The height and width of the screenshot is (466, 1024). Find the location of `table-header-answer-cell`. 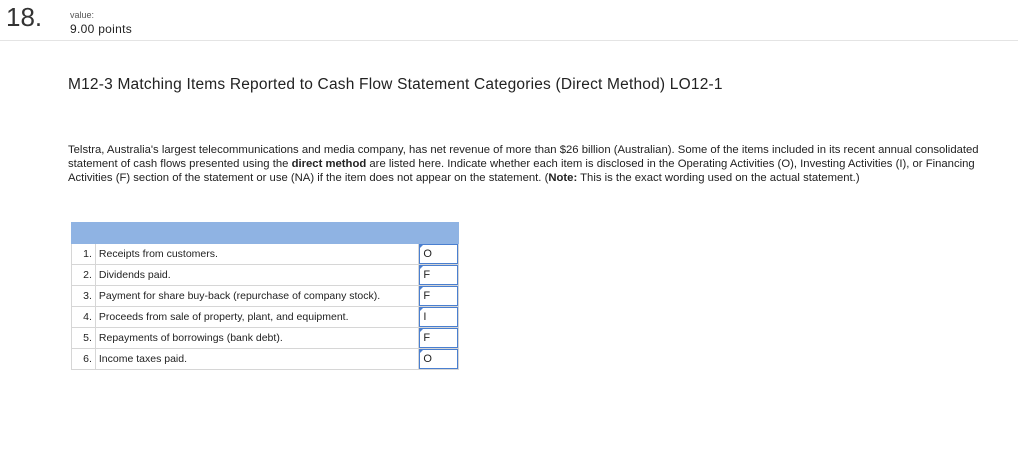

table-header-answer-cell is located at coordinates (438, 233).